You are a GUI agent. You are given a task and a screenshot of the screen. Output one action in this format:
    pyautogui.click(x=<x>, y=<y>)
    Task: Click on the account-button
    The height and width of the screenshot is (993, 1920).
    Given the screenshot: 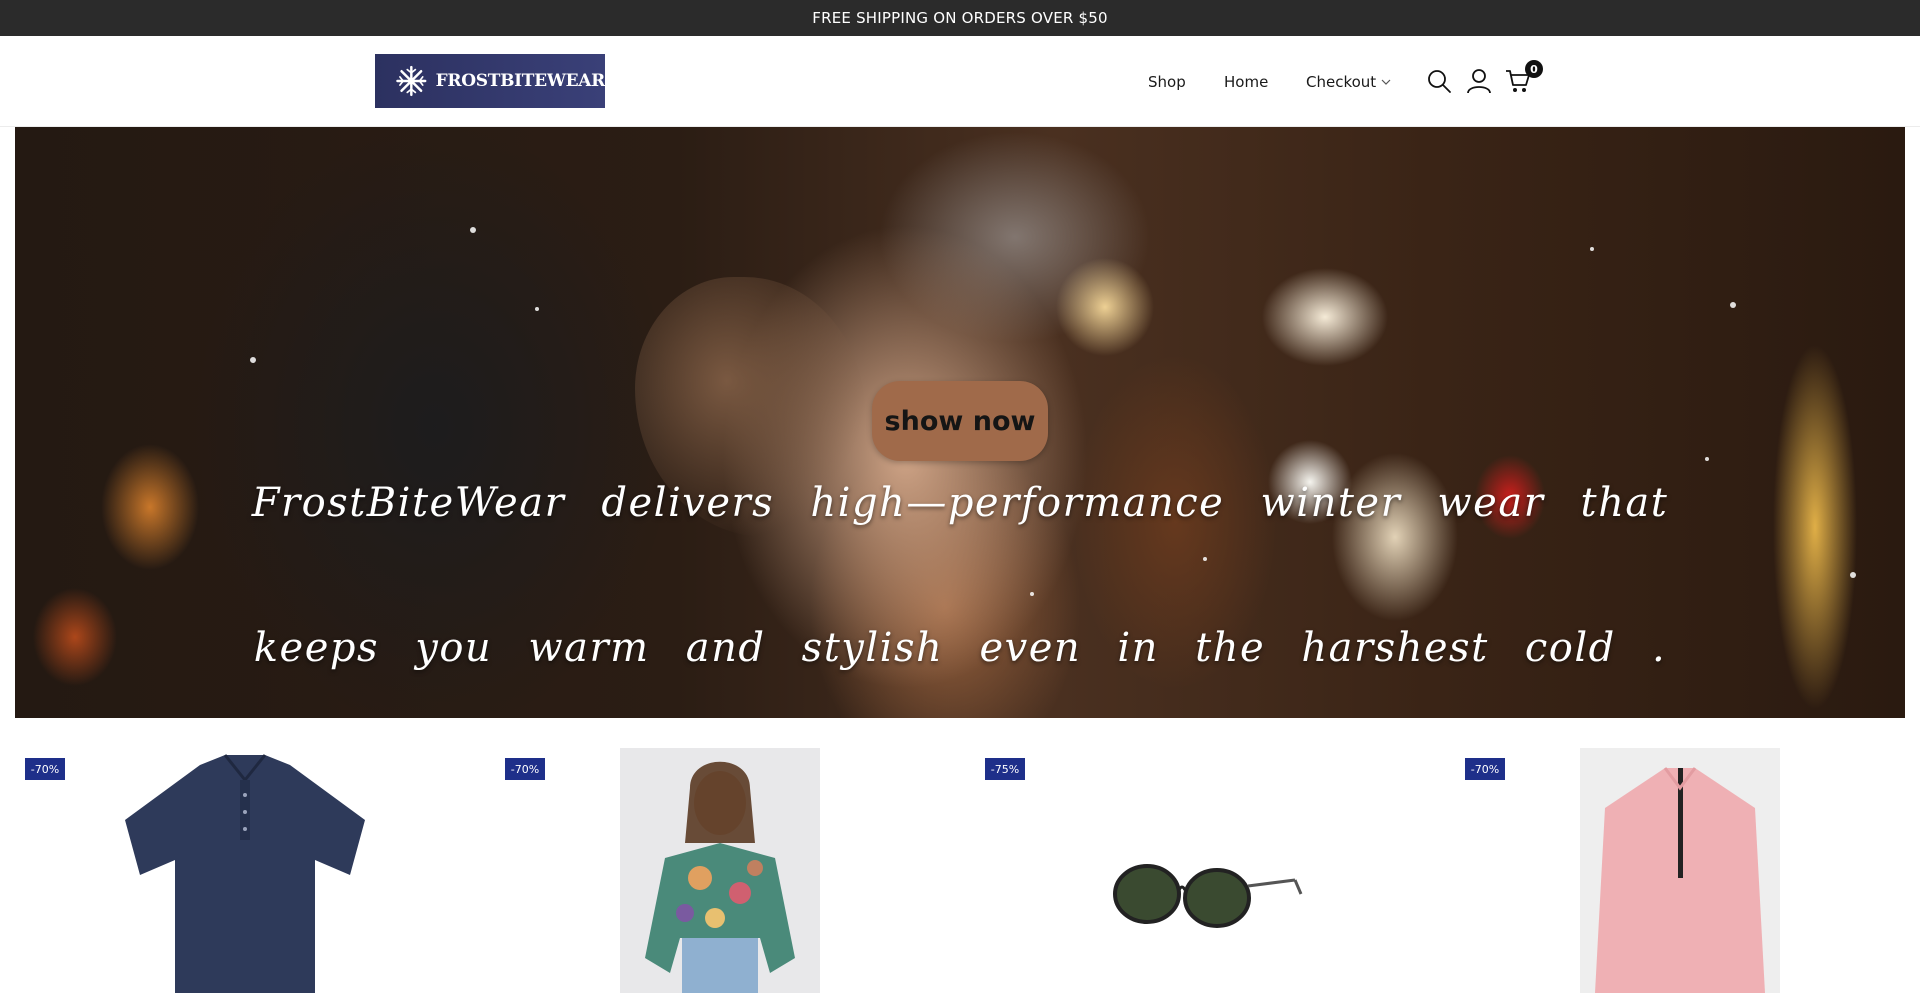 What is the action you would take?
    pyautogui.click(x=1479, y=81)
    